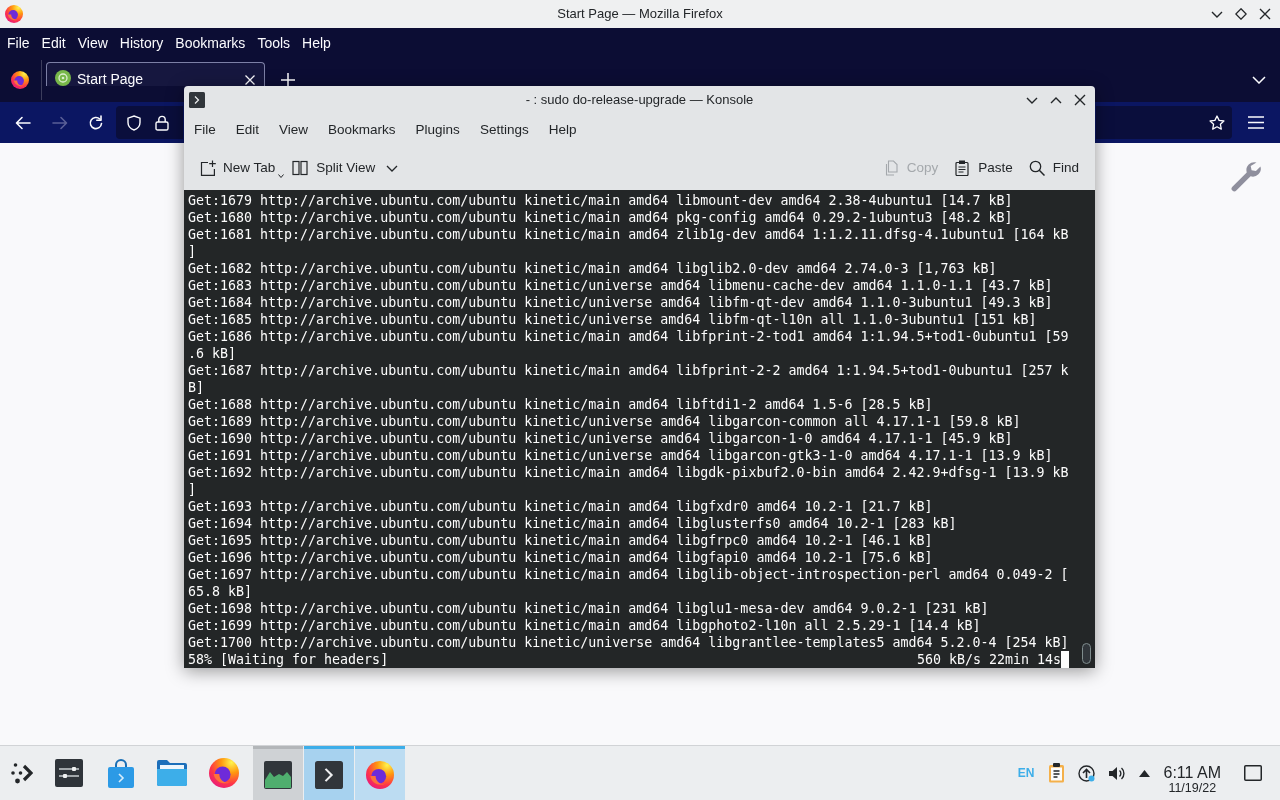  I want to click on toolbar-button: New Tab, so click(240, 168).